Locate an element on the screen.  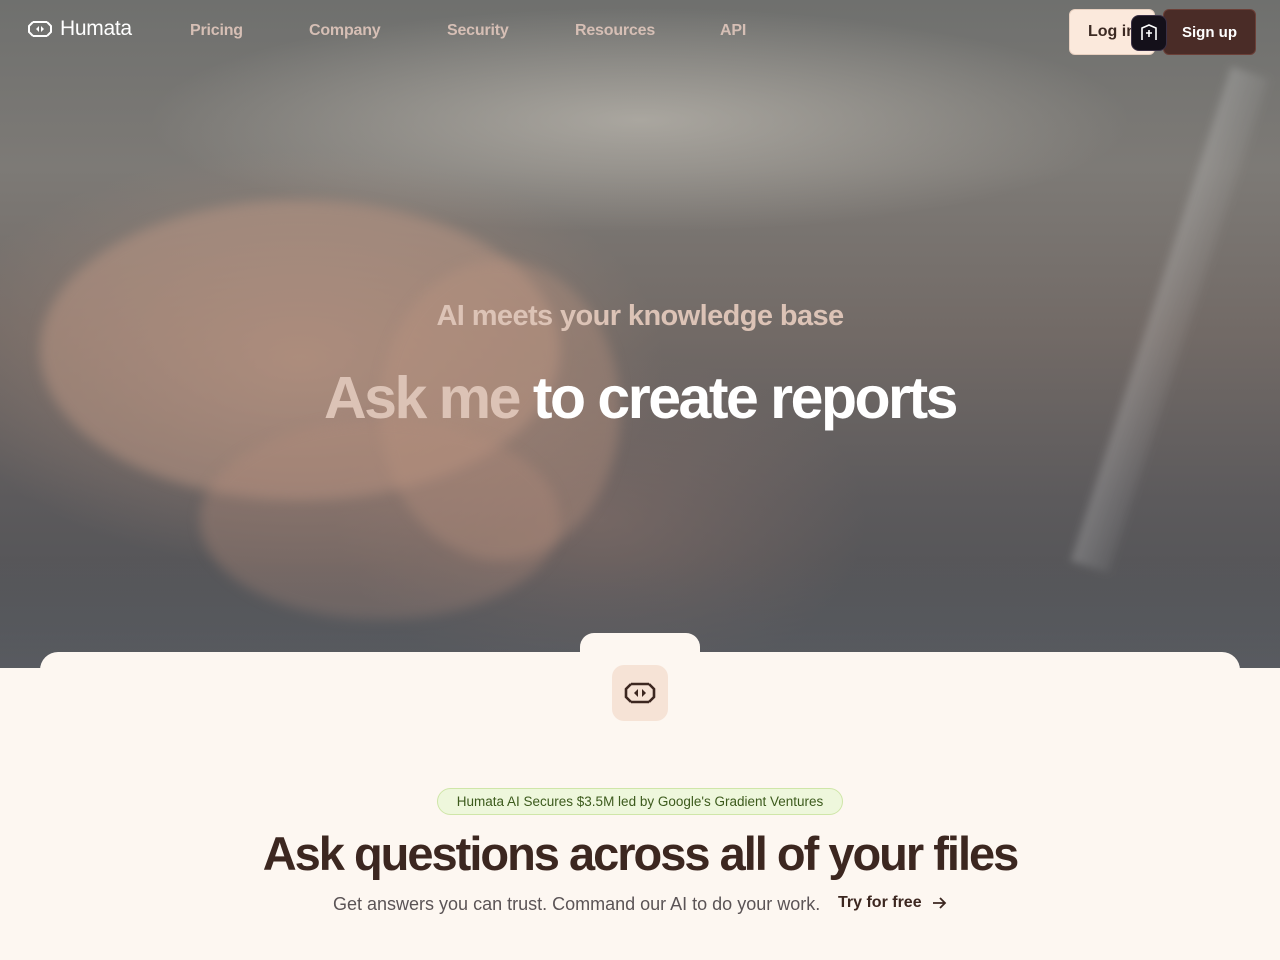
brand-logo: Humata is located at coordinates (80, 29).